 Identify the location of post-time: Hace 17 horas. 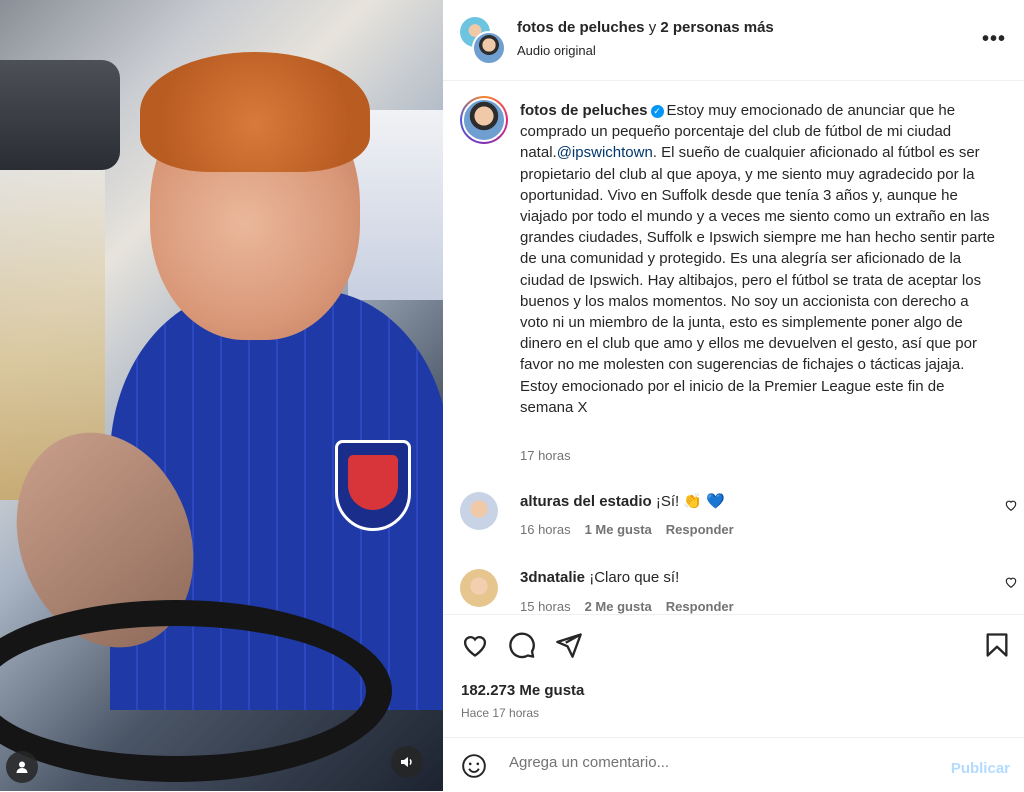
(500, 713).